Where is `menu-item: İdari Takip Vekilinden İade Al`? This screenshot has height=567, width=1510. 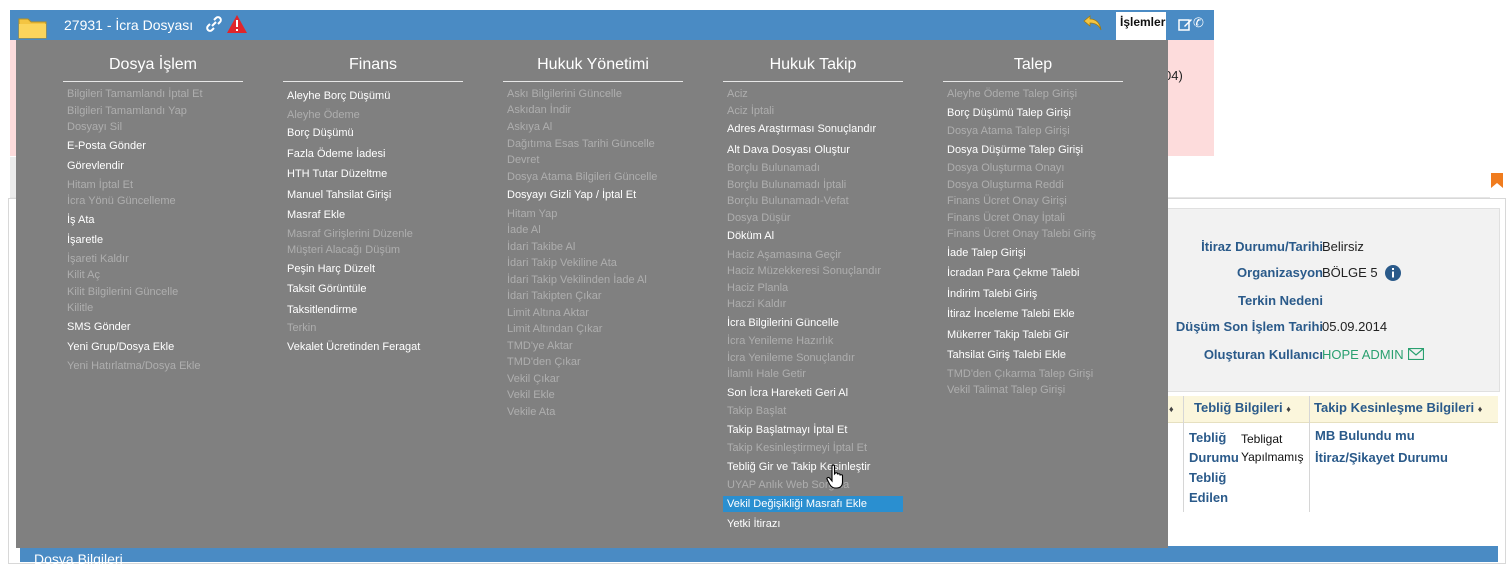
menu-item: İdari Takip Vekilinden İade Al is located at coordinates (577, 280).